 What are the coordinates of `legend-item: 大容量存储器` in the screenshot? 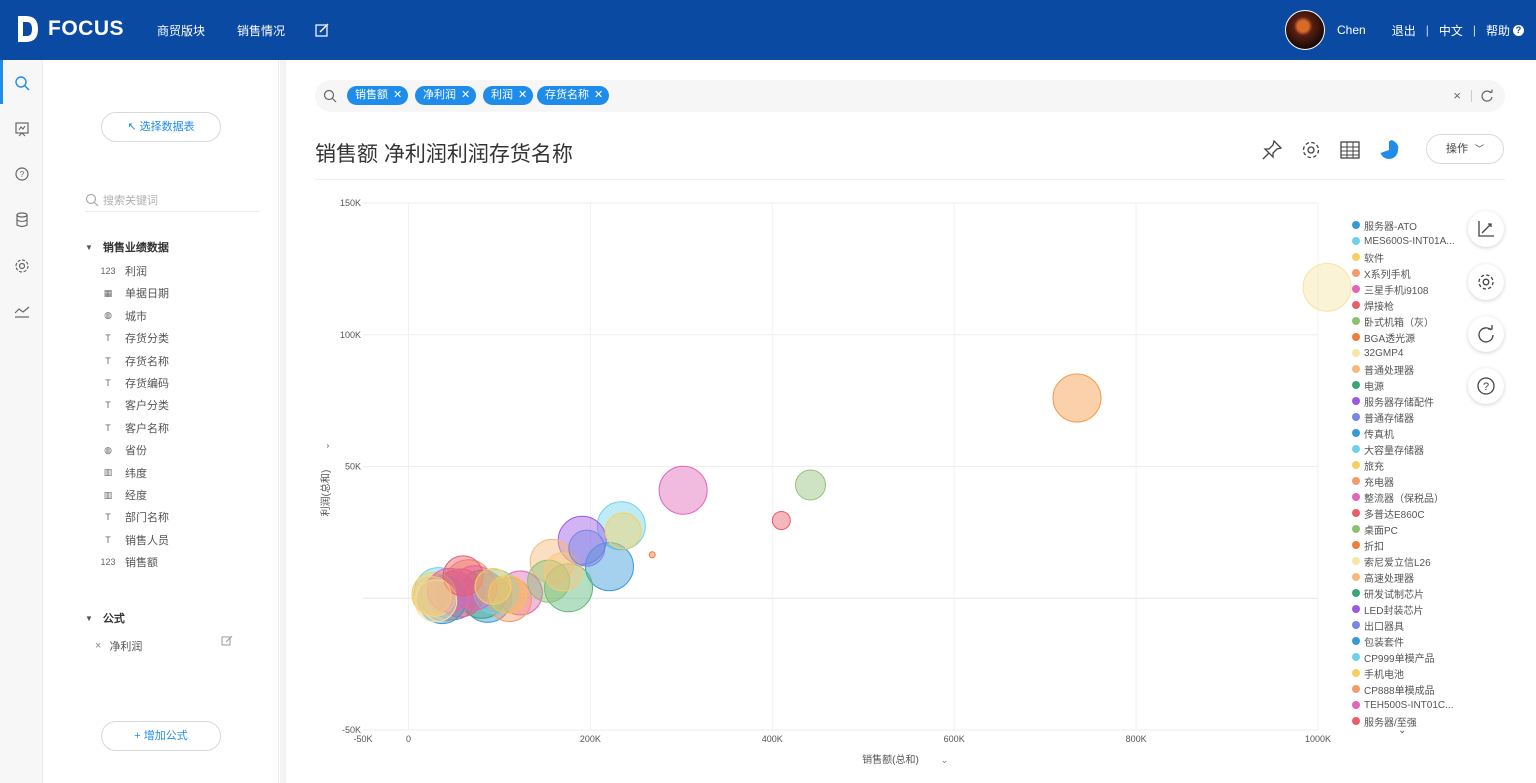 It's located at (1407, 449).